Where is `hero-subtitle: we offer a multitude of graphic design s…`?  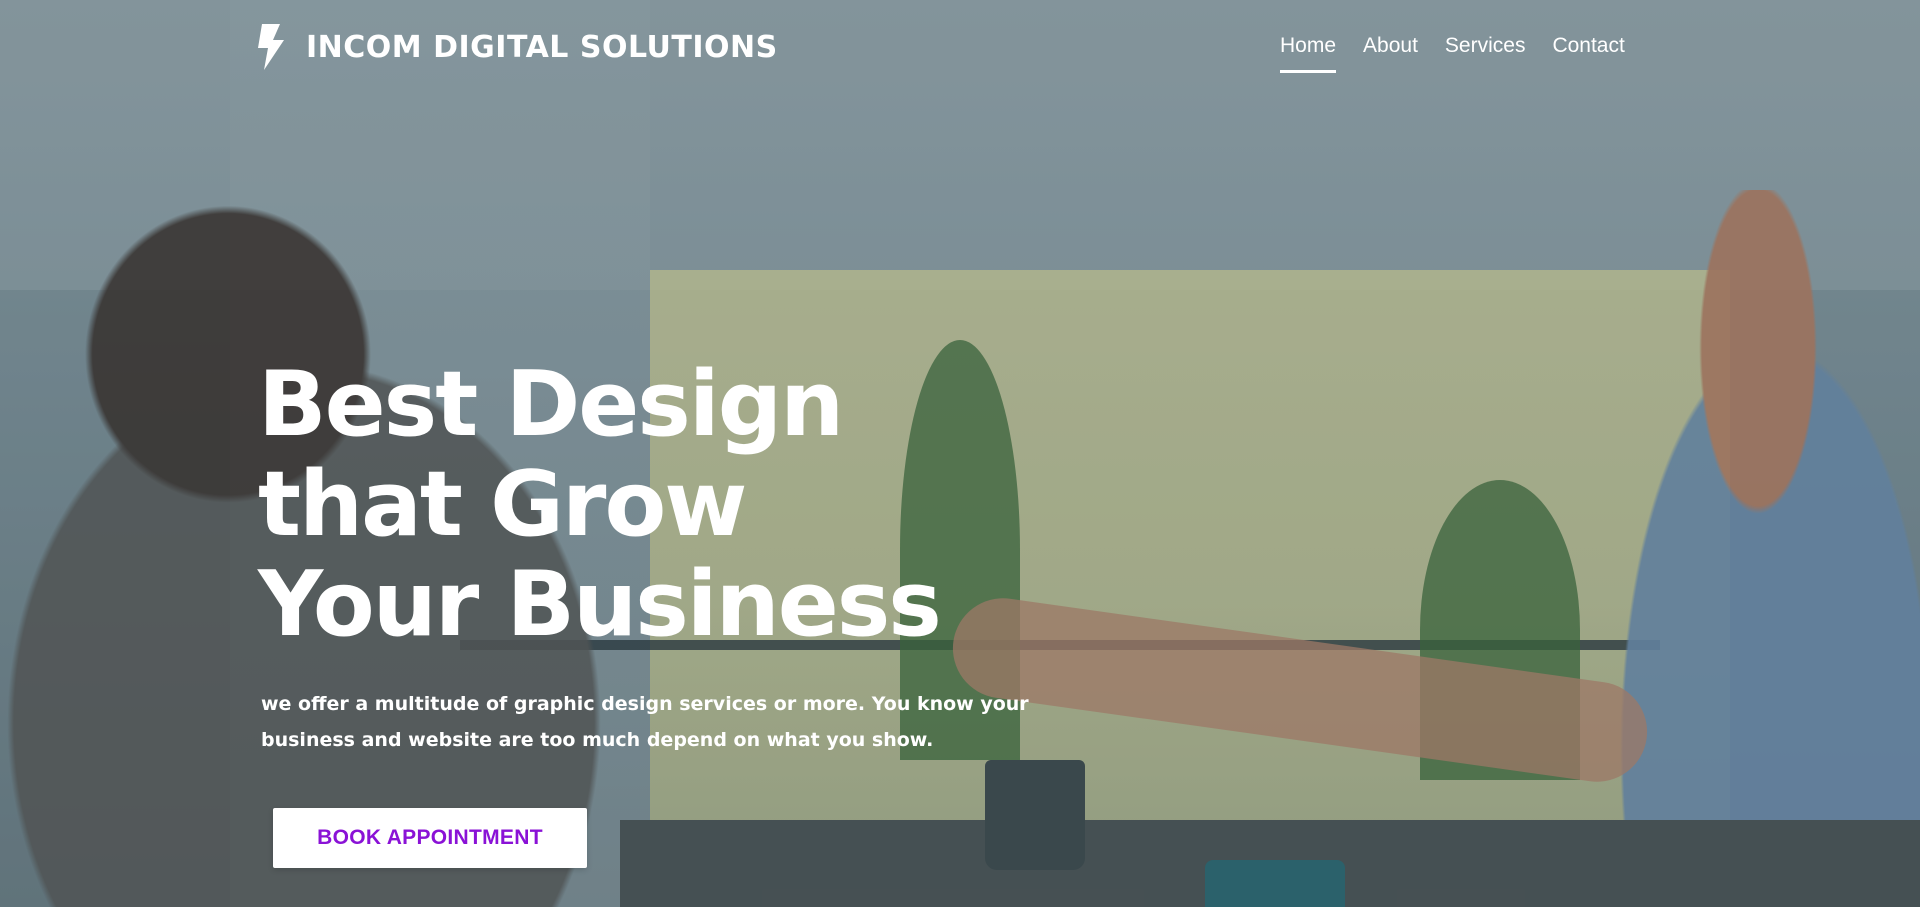
hero-subtitle: we offer a multitude of graphic design s… is located at coordinates (661, 722).